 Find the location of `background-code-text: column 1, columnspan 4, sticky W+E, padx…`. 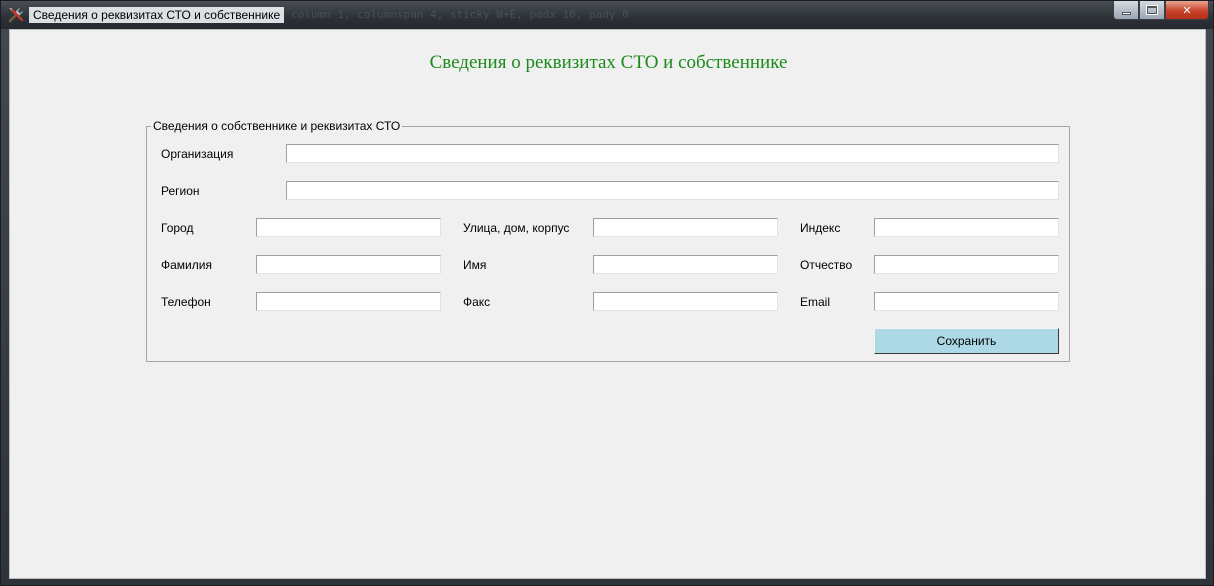

background-code-text: column 1, columnspan 4, sticky W+E, padx… is located at coordinates (460, 14).